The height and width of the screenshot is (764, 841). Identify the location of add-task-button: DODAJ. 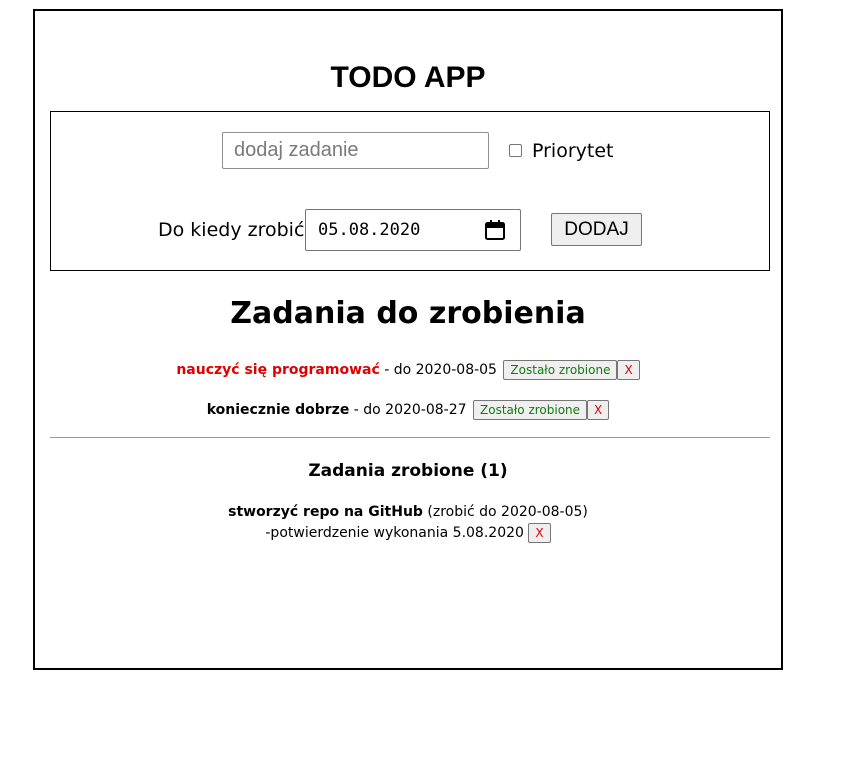
(596, 229).